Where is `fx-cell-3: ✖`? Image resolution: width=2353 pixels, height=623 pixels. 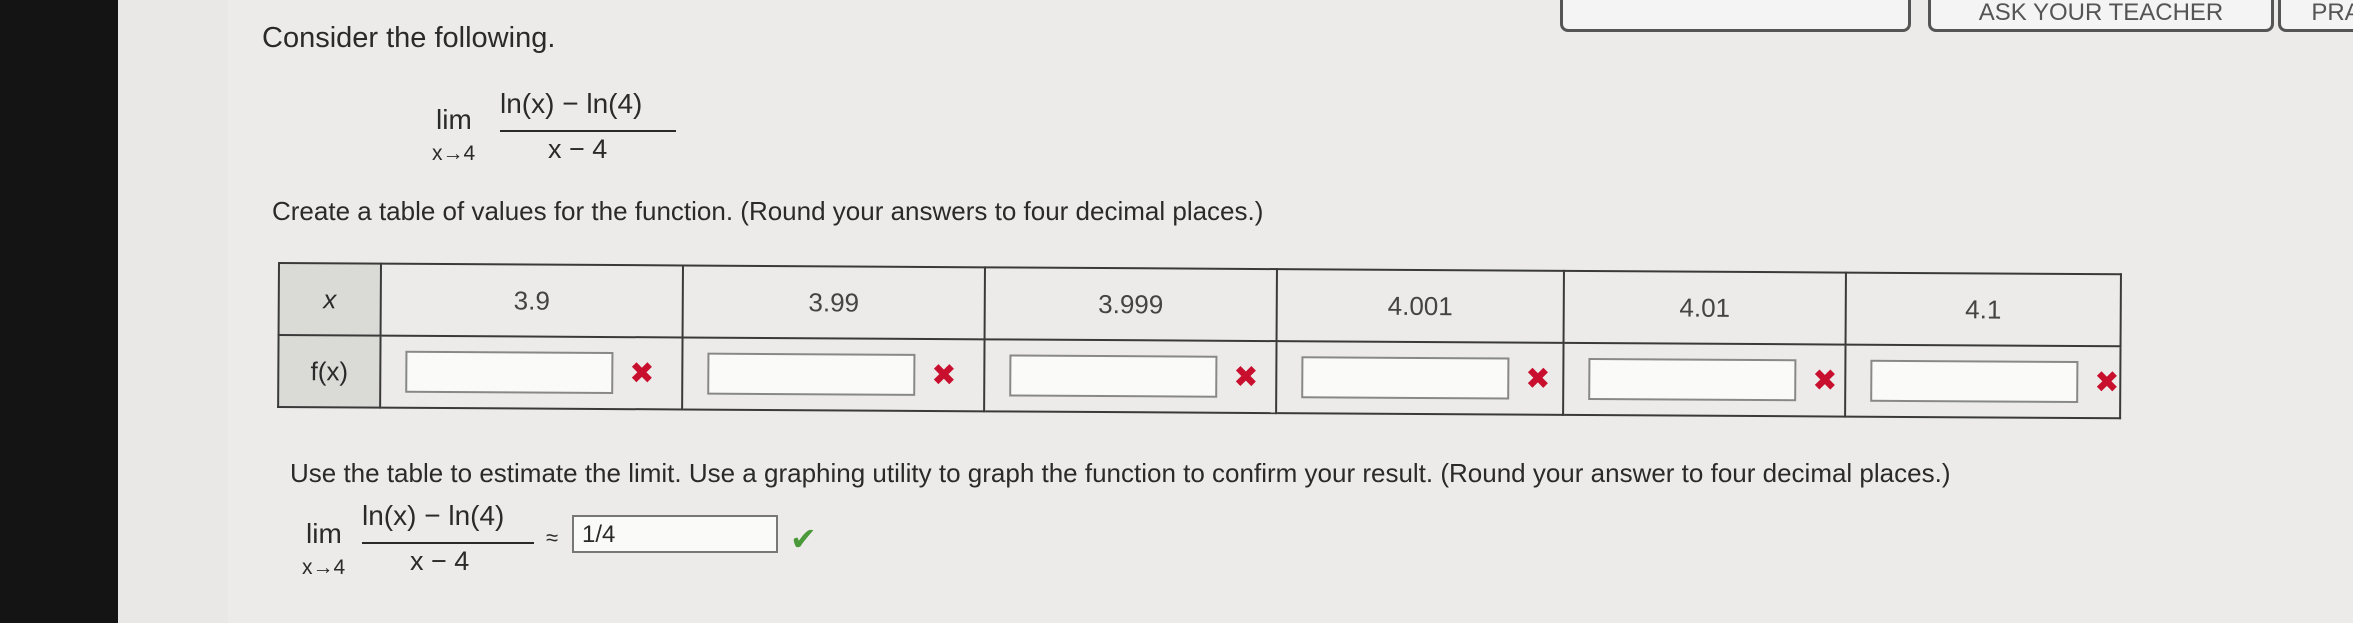 fx-cell-3: ✖ is located at coordinates (1130, 376).